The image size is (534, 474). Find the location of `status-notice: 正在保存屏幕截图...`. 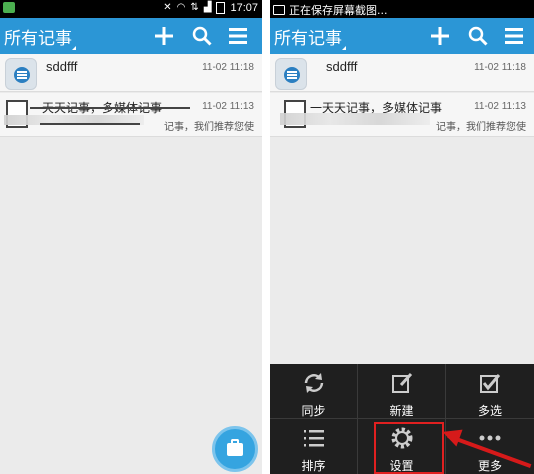

status-notice: 正在保存屏幕截图... is located at coordinates (338, 10).